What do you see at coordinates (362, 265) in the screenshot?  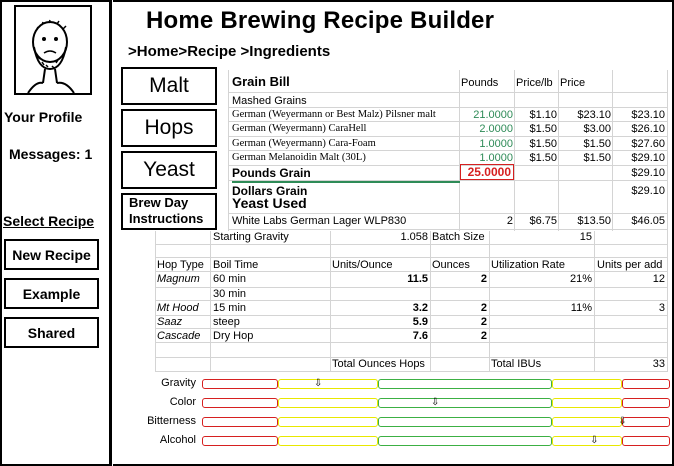 I see `hop-header-units-ounce: Units/Ounce` at bounding box center [362, 265].